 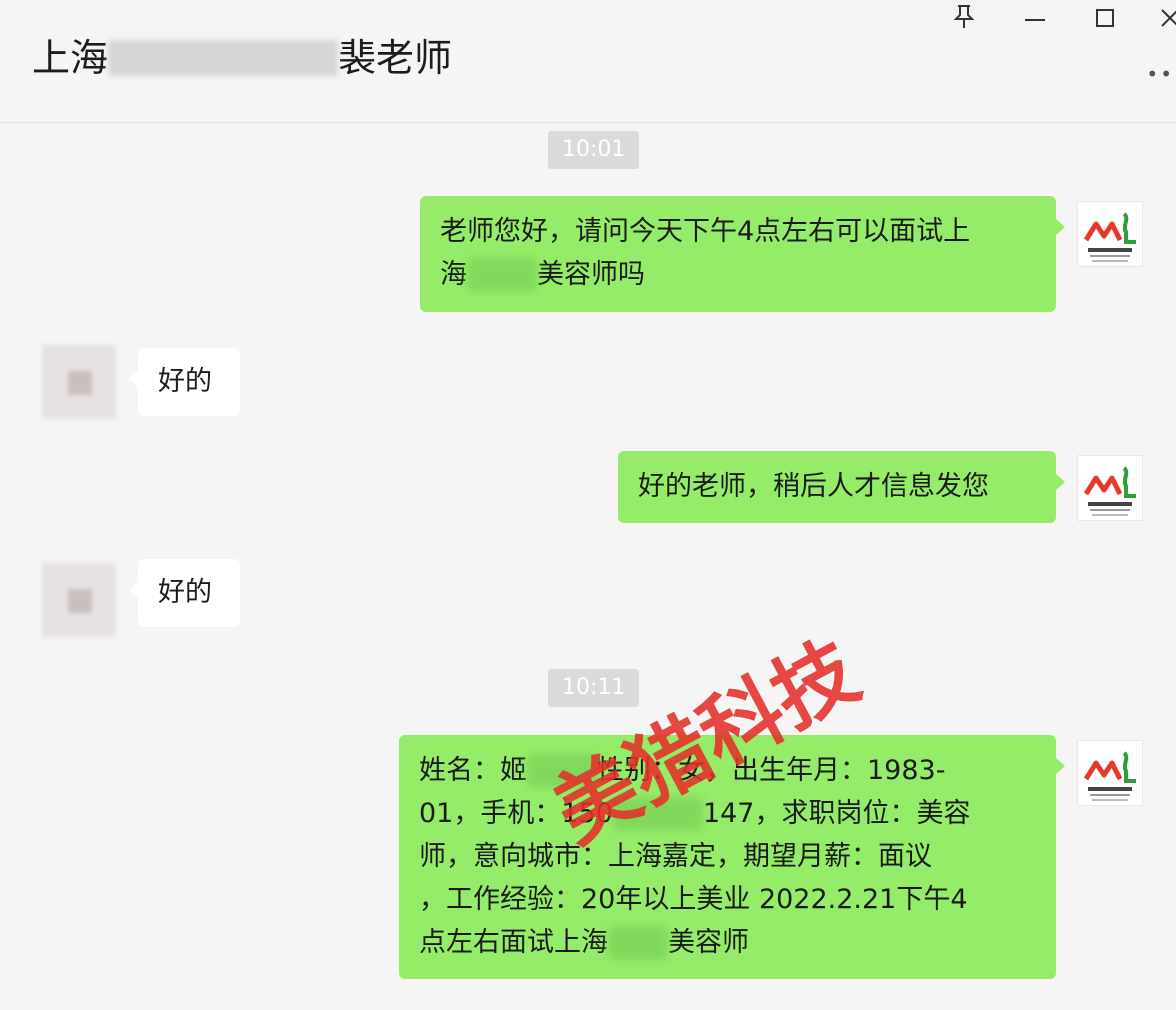 I want to click on chat-title: 上海 裴老师, so click(x=242, y=58).